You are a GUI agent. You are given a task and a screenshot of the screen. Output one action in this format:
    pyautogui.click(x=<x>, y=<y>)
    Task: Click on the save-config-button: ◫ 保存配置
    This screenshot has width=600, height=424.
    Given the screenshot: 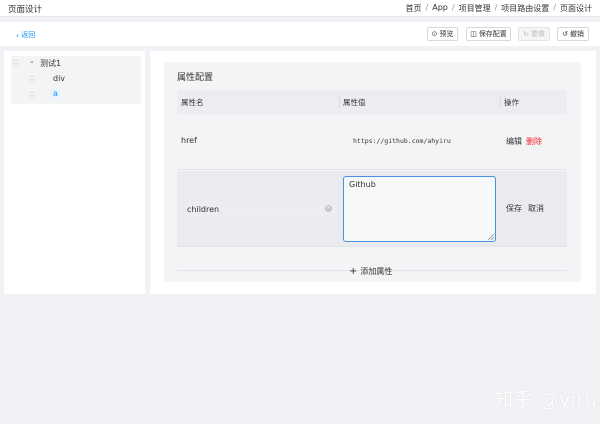 What is the action you would take?
    pyautogui.click(x=488, y=34)
    